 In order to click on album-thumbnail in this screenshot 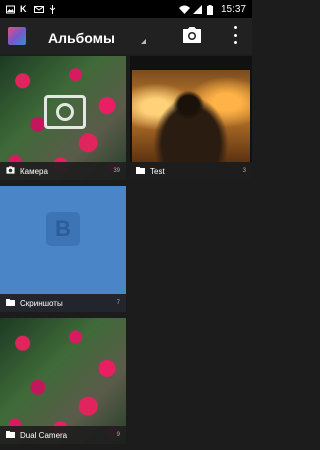, I will do `click(191, 116)`.